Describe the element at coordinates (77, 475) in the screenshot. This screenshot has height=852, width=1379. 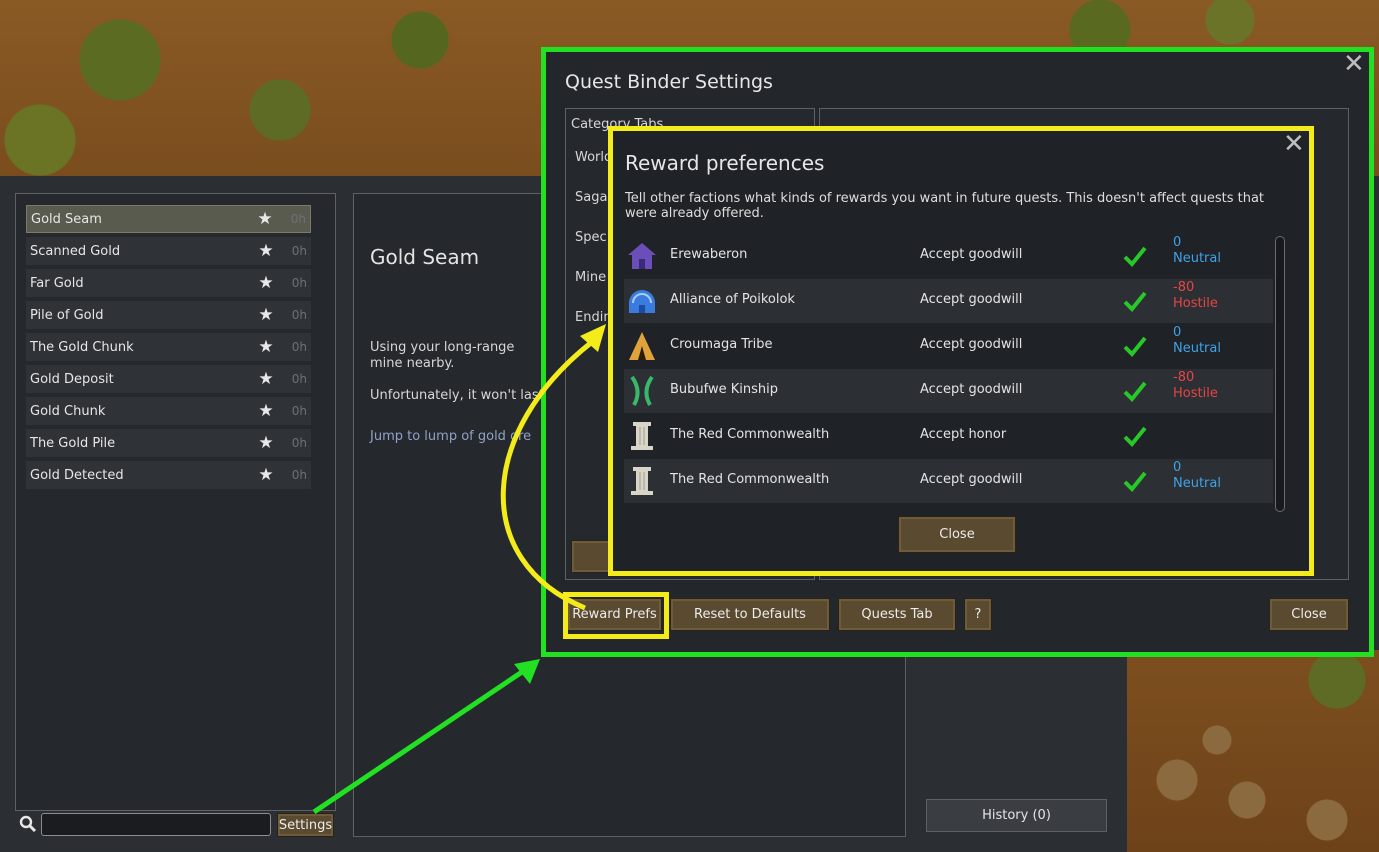
I see `quest-item-label: Gold Detected` at that location.